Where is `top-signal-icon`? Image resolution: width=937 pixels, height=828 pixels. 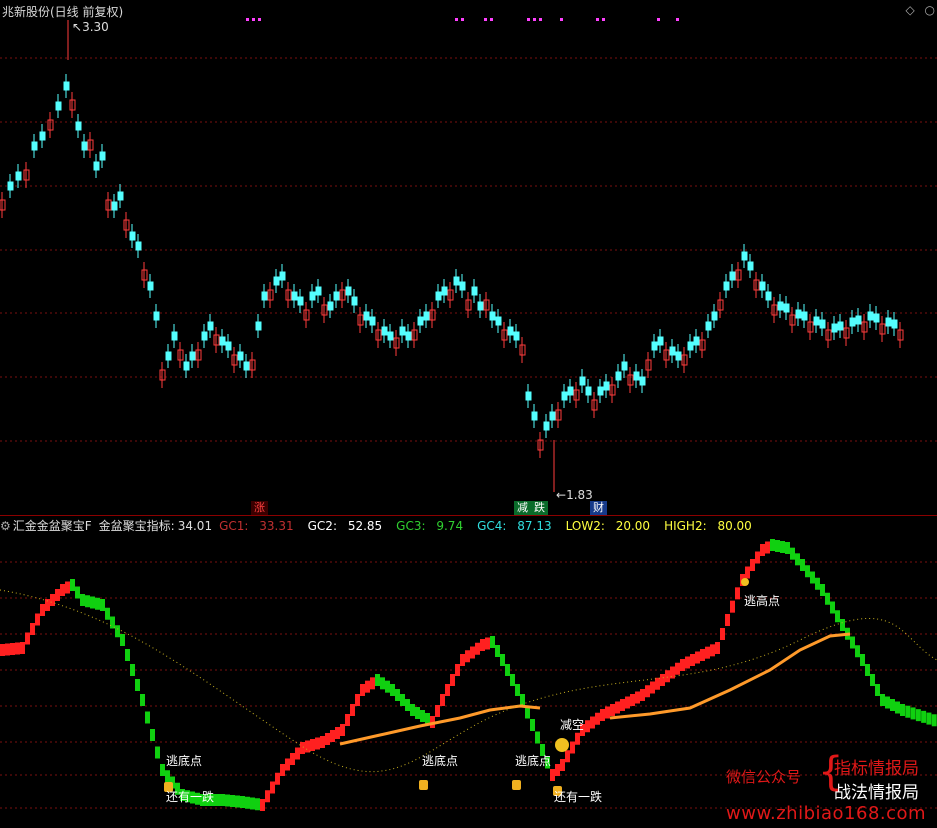 top-signal-icon is located at coordinates (745, 582).